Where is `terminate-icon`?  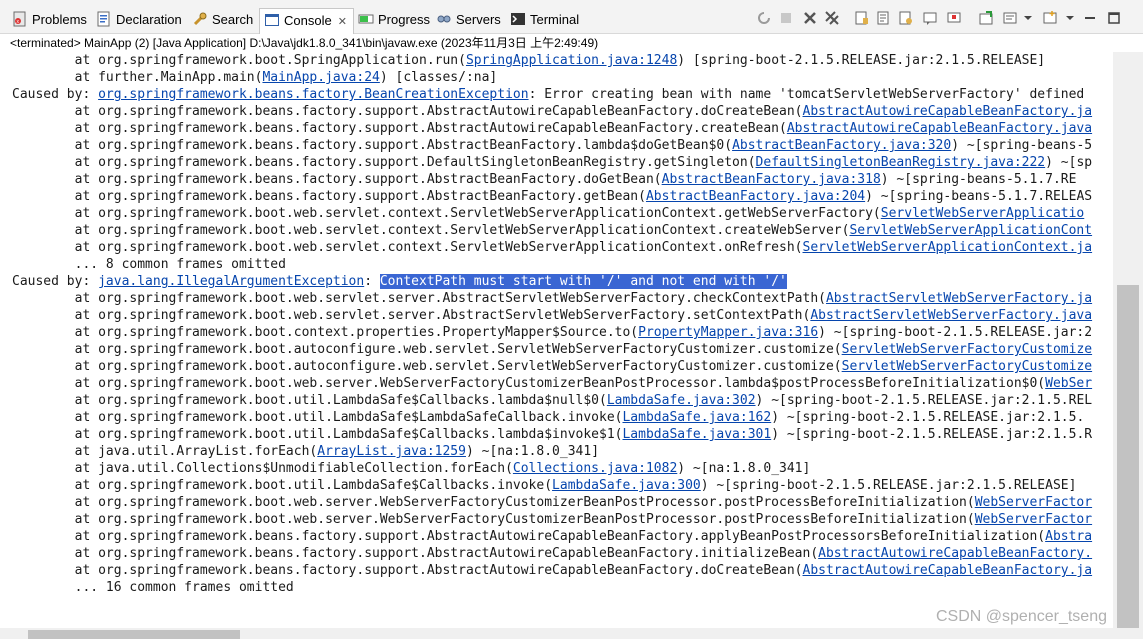 terminate-icon is located at coordinates (786, 18).